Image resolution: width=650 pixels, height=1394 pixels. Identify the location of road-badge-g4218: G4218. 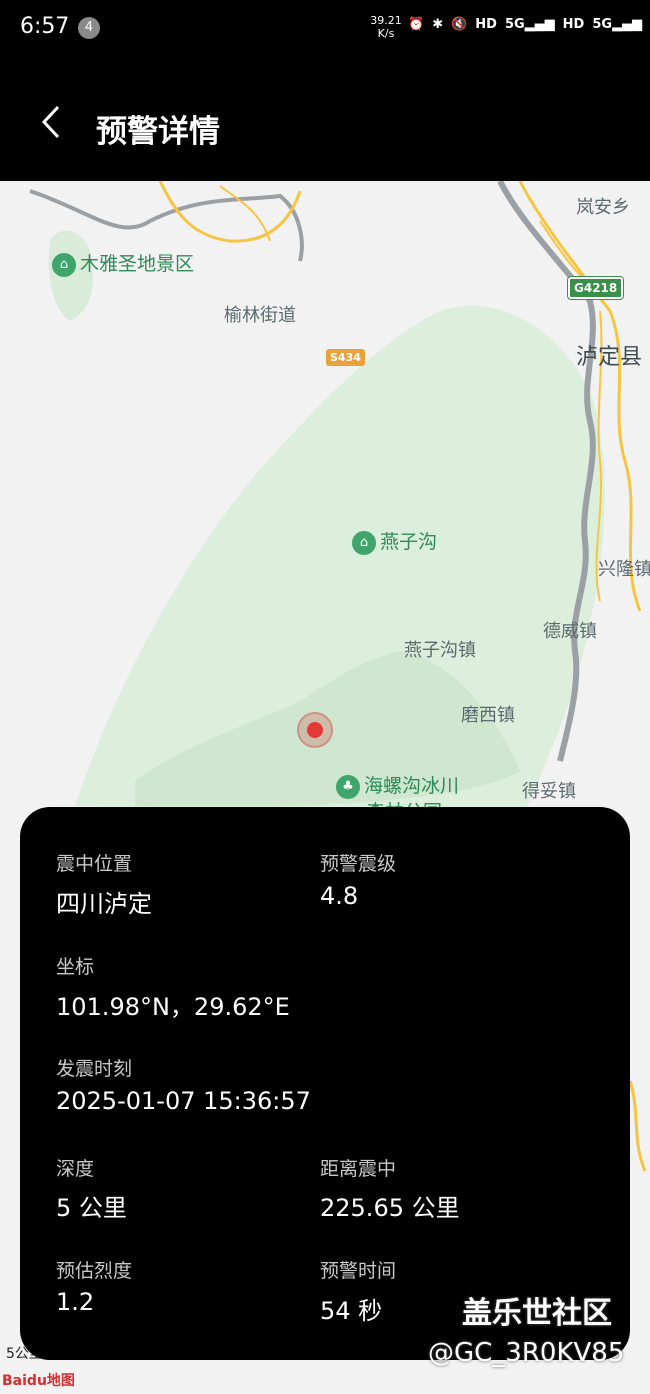
(595, 288).